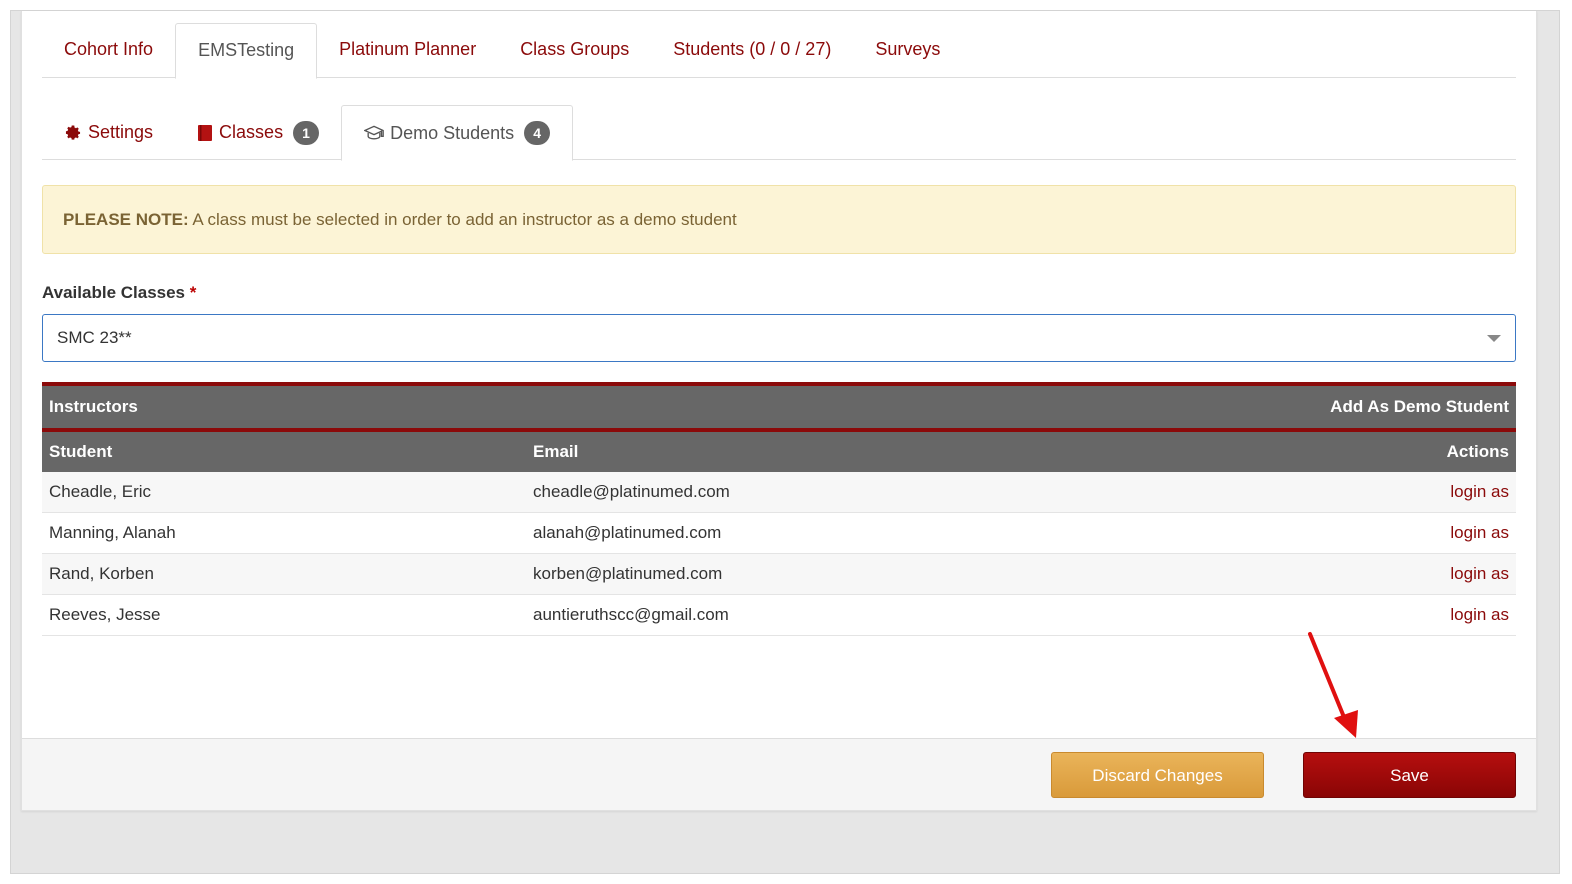  I want to click on tab-settings: Settings, so click(108, 132).